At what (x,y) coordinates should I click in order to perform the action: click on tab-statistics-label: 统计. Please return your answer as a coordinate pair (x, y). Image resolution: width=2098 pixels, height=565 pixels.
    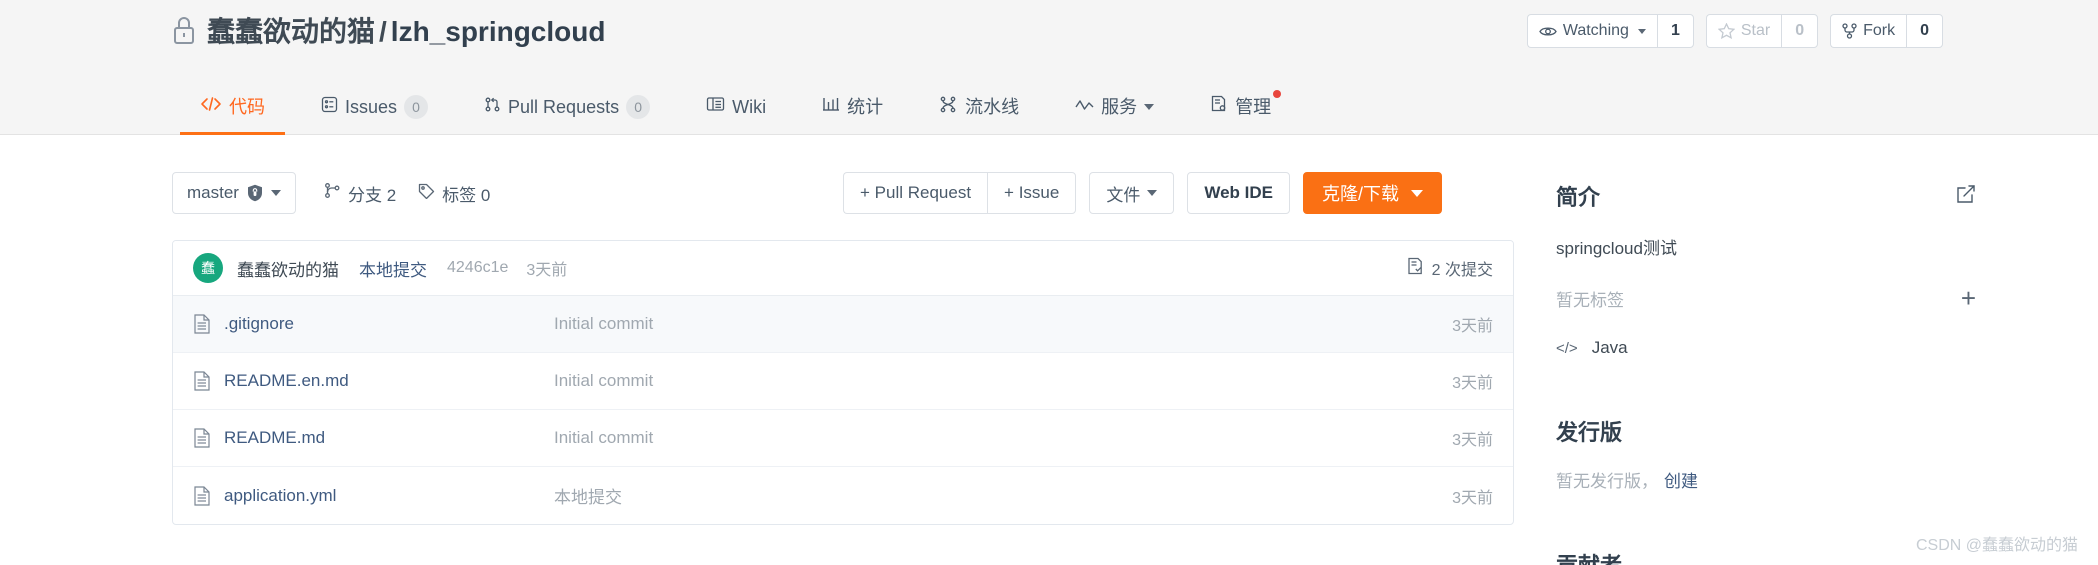
    Looking at the image, I should click on (865, 106).